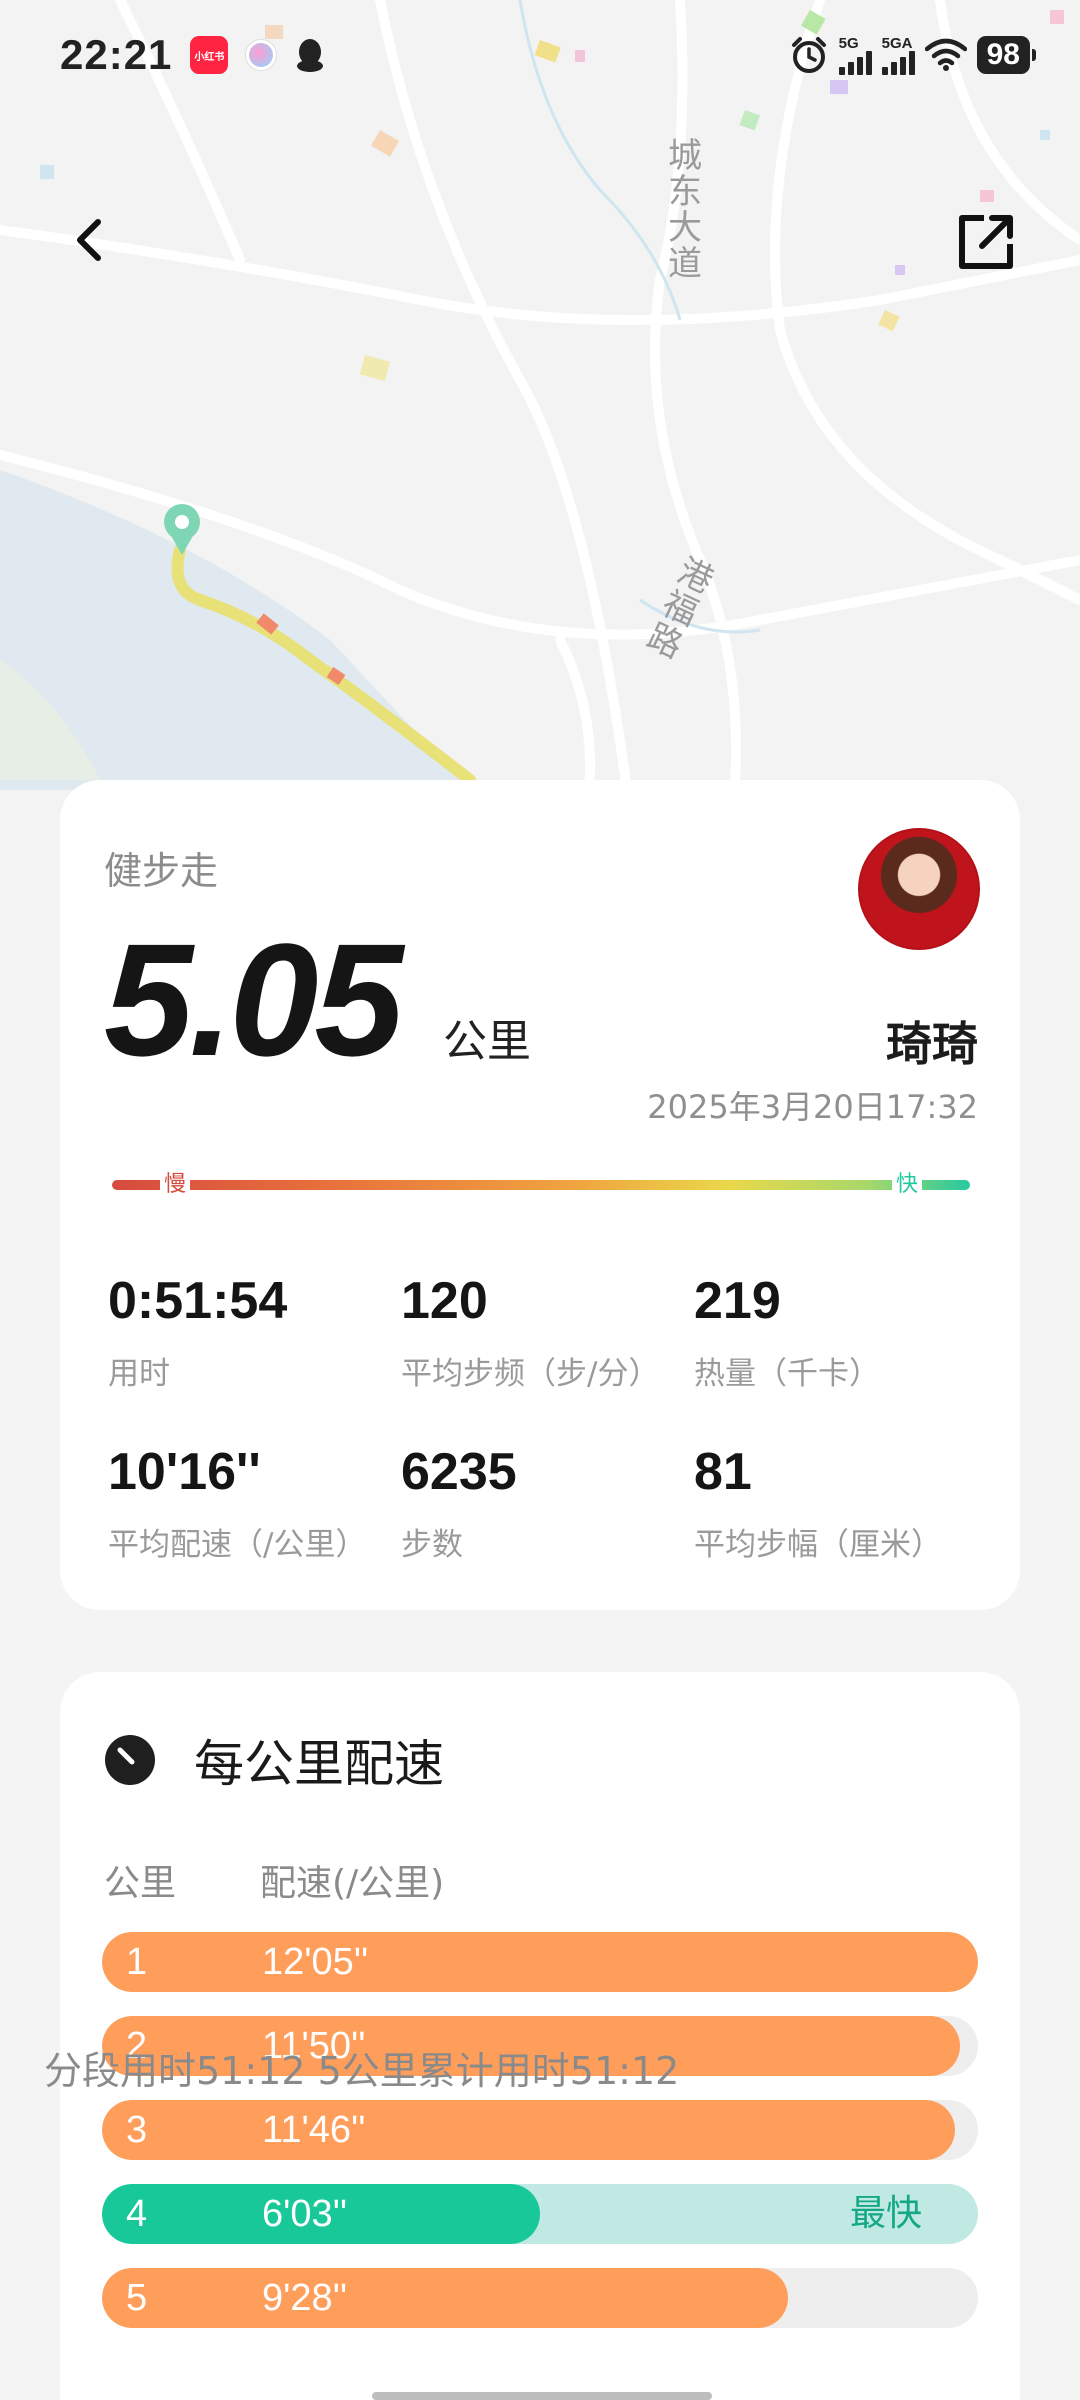  I want to click on status-time: 22:21, so click(116, 54).